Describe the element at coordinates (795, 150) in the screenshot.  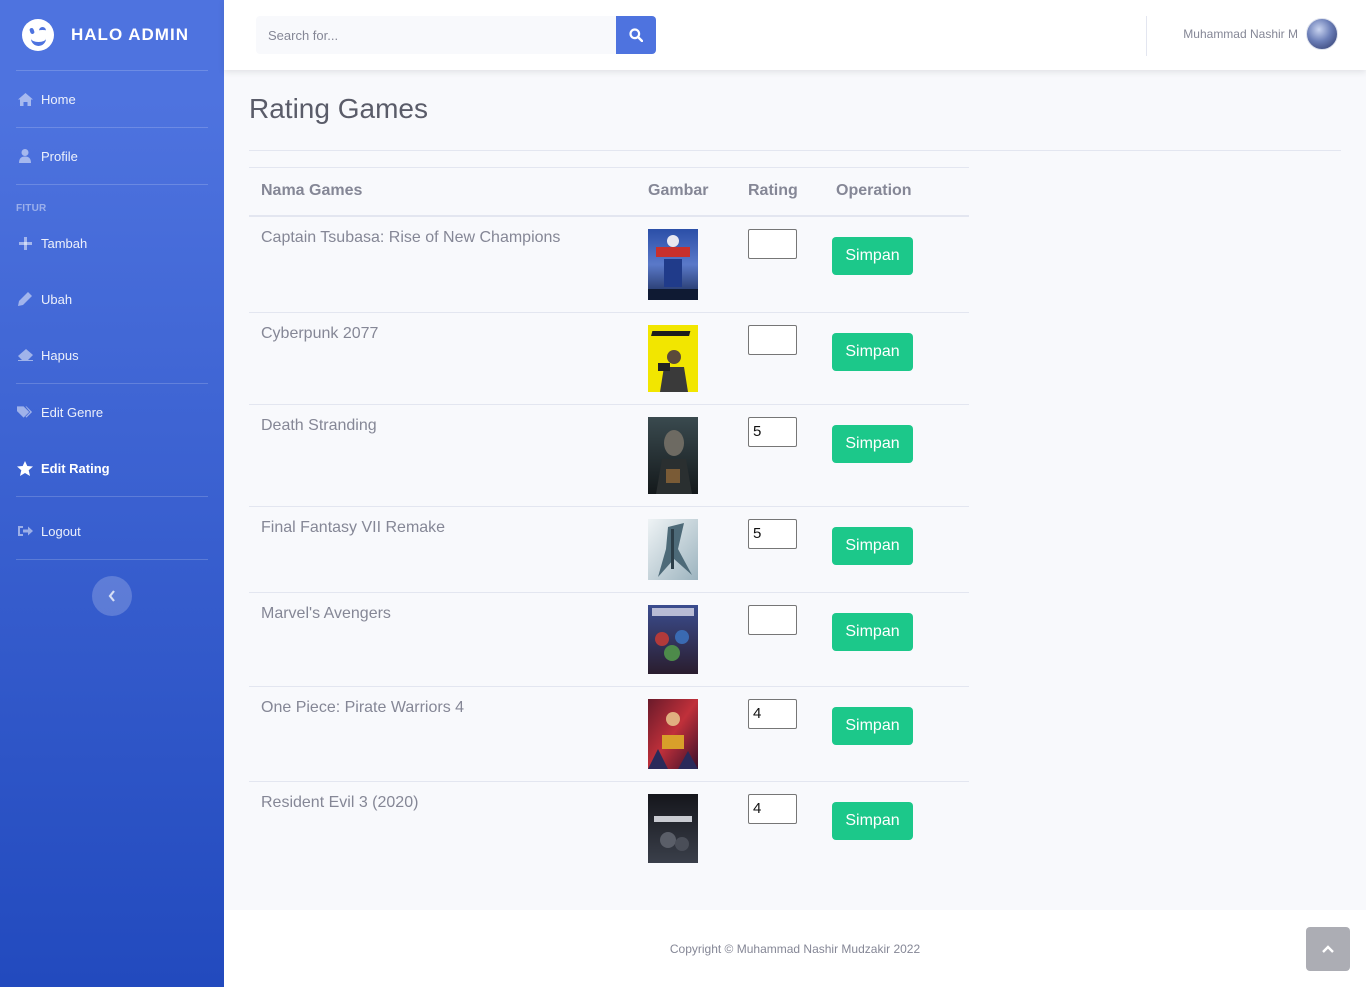
I see `title-divider` at that location.